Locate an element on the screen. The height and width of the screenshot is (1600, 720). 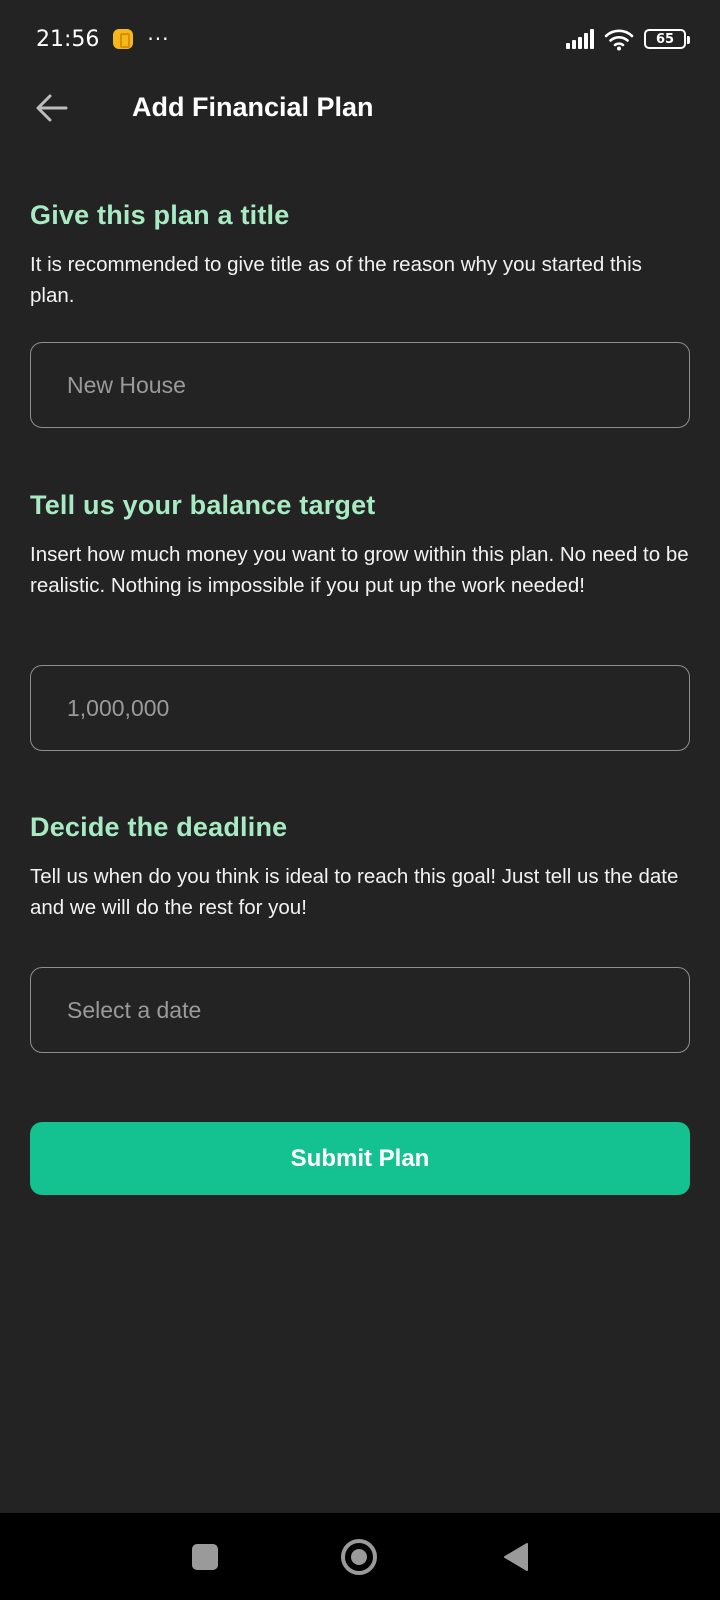
system-back-button is located at coordinates (516, 1557).